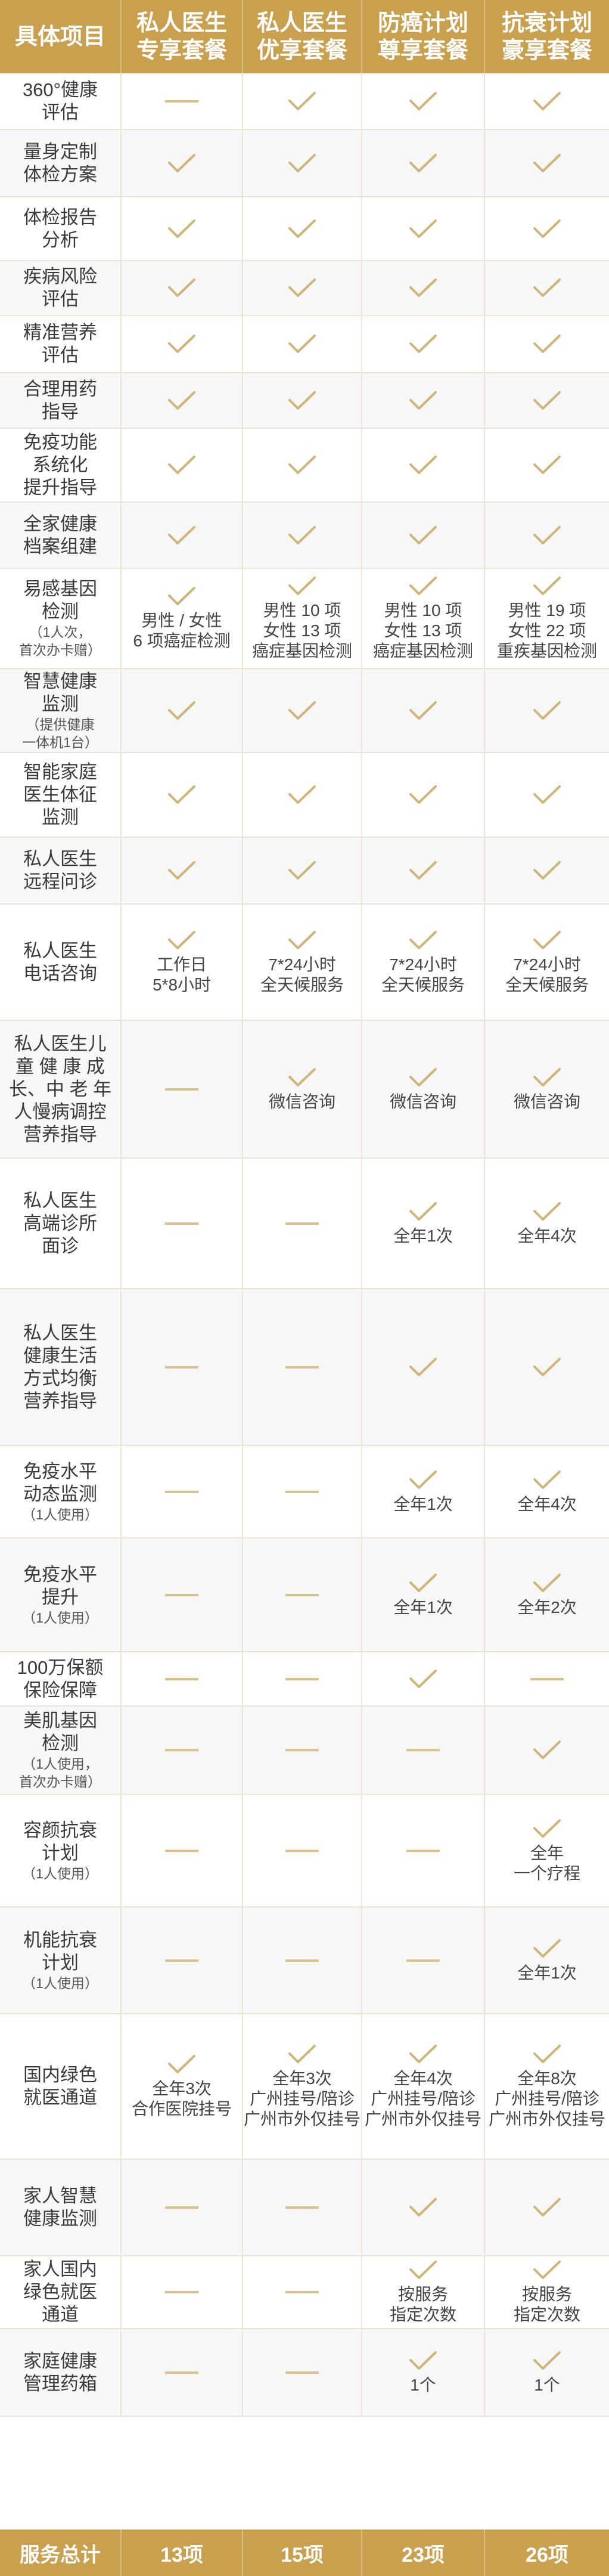 The height and width of the screenshot is (2576, 609). Describe the element at coordinates (60, 1830) in the screenshot. I see `row-item-name-line: 容颜抗衰` at that location.